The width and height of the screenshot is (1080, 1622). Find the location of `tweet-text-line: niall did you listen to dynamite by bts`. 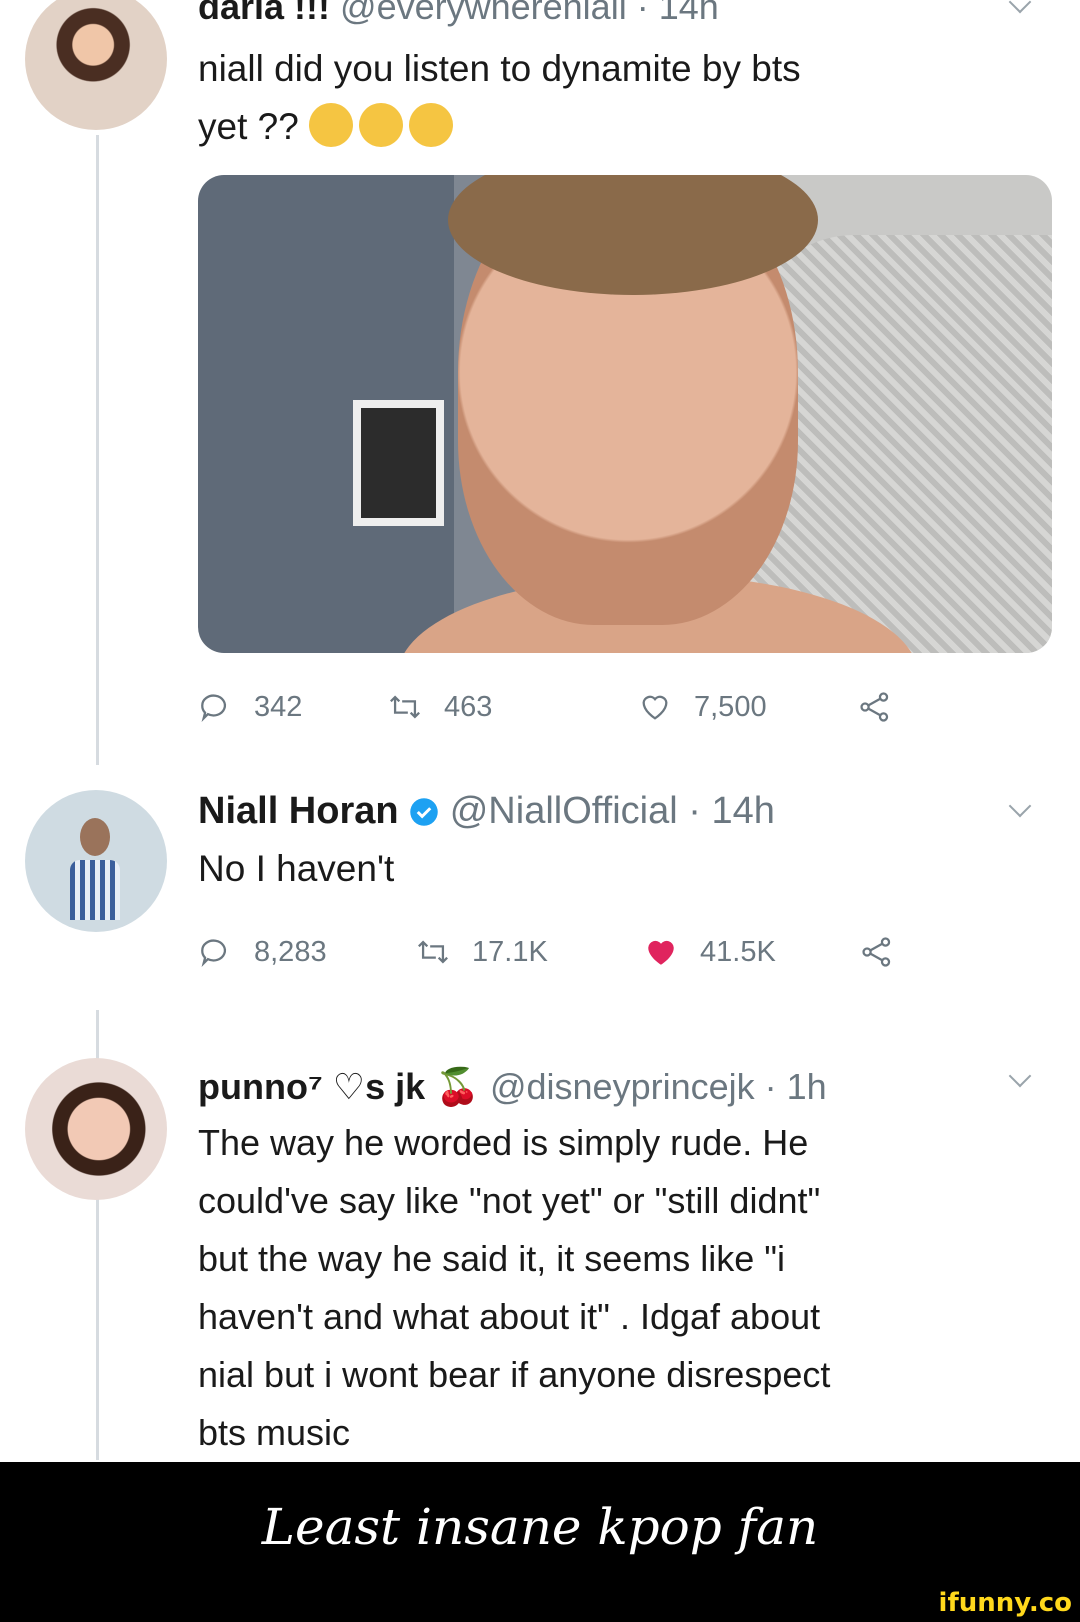

tweet-text-line: niall did you listen to dynamite by bts is located at coordinates (499, 68).